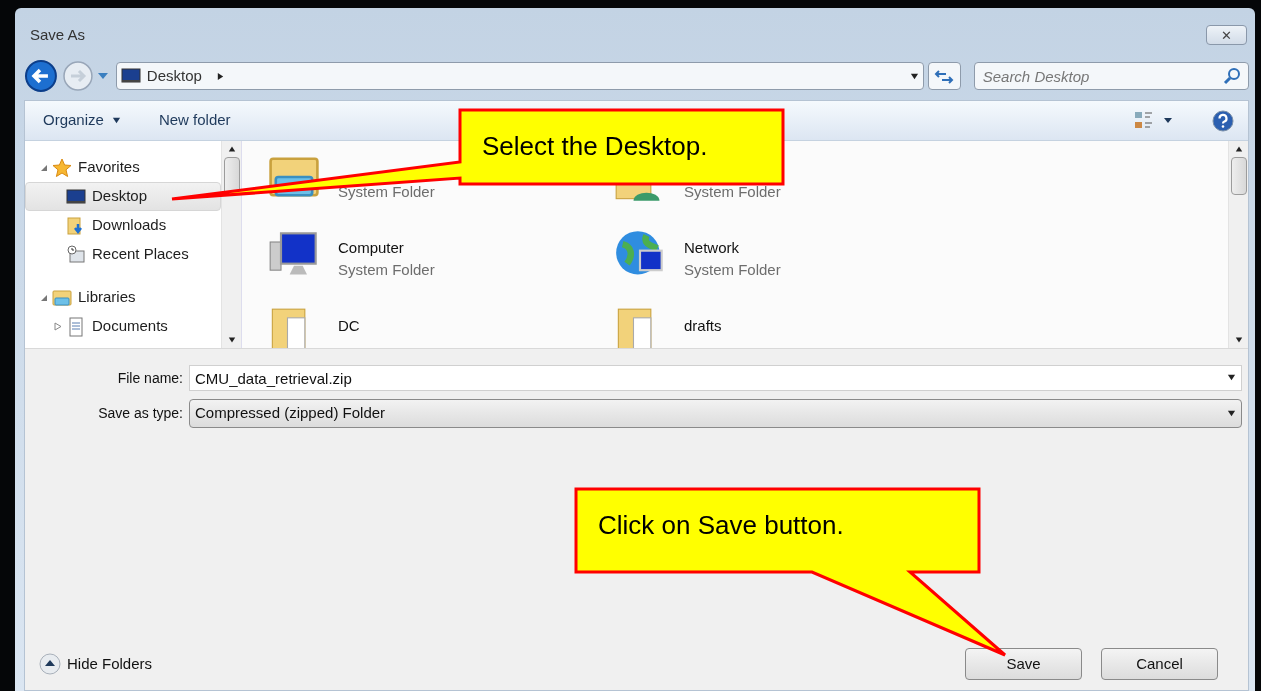 Image resolution: width=1261 pixels, height=691 pixels. What do you see at coordinates (140, 413) in the screenshot?
I see `field-label: Save as type:` at bounding box center [140, 413].